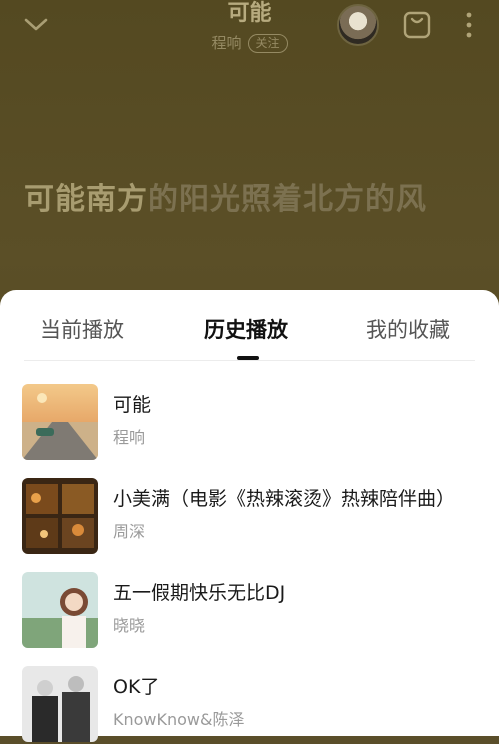 Image resolution: width=499 pixels, height=744 pixels. Describe the element at coordinates (284, 499) in the screenshot. I see `track-title: 小美满（电影《热辣滚烫》热辣陪伴曲）` at that location.